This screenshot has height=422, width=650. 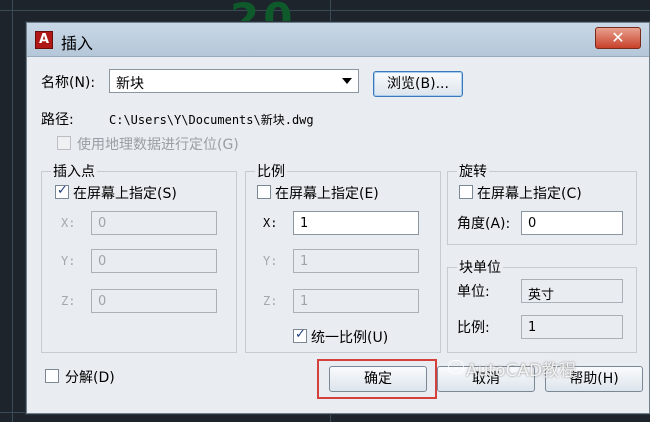 I want to click on insertion-specify-checkbox, so click(x=62, y=191).